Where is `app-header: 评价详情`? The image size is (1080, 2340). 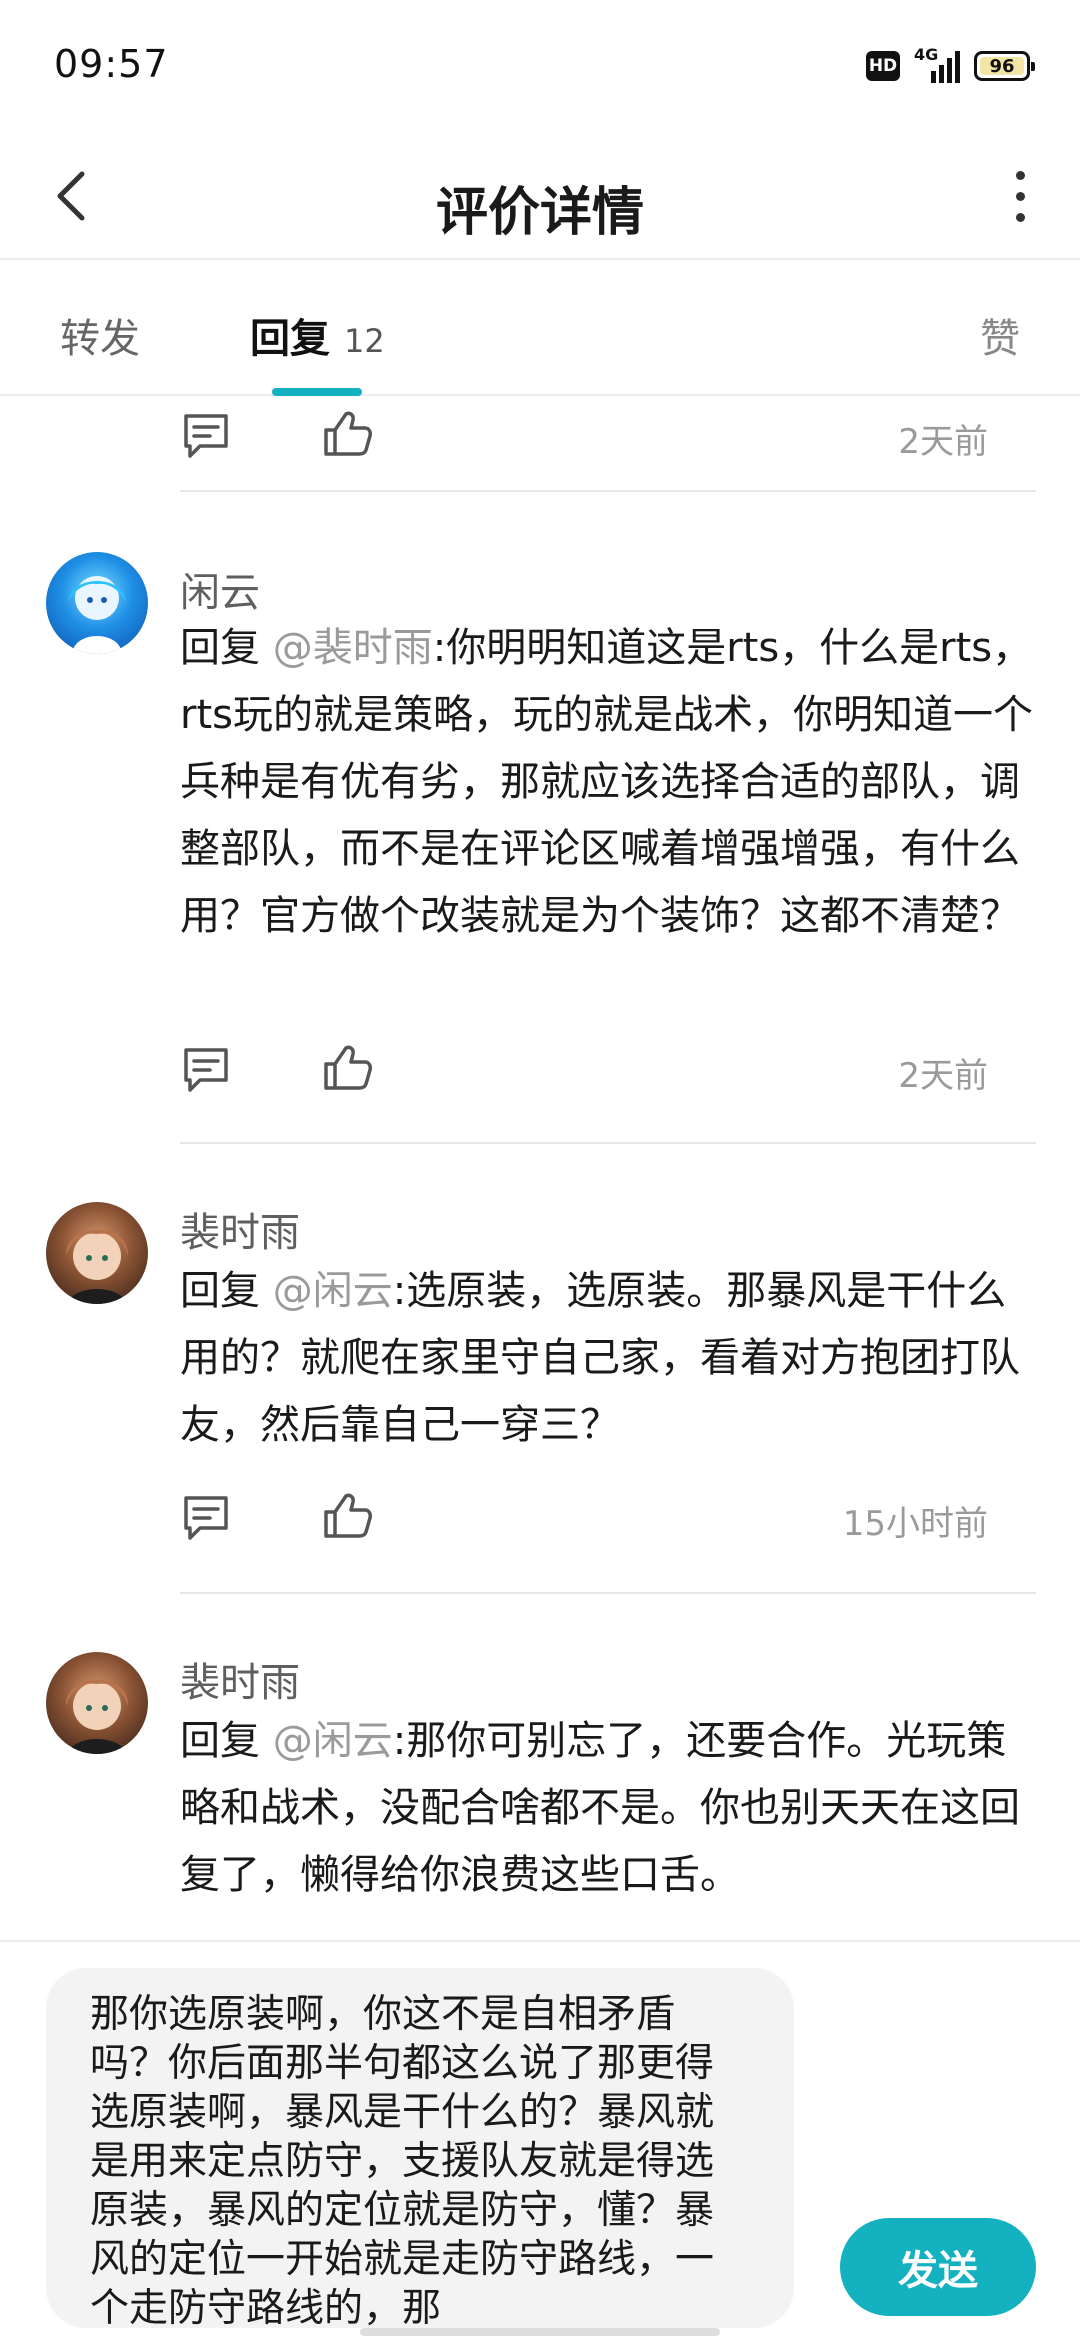
app-header: 评价详情 is located at coordinates (540, 195).